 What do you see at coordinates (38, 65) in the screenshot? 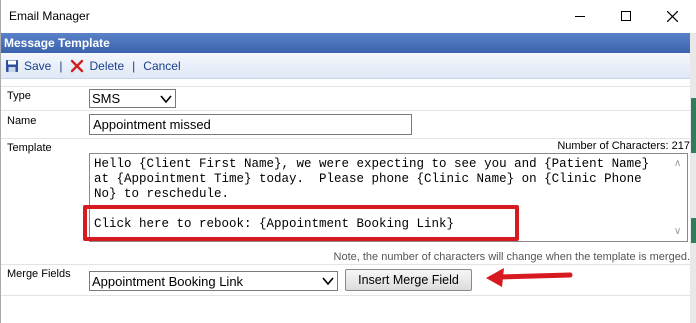
I see `save-label: Save` at bounding box center [38, 65].